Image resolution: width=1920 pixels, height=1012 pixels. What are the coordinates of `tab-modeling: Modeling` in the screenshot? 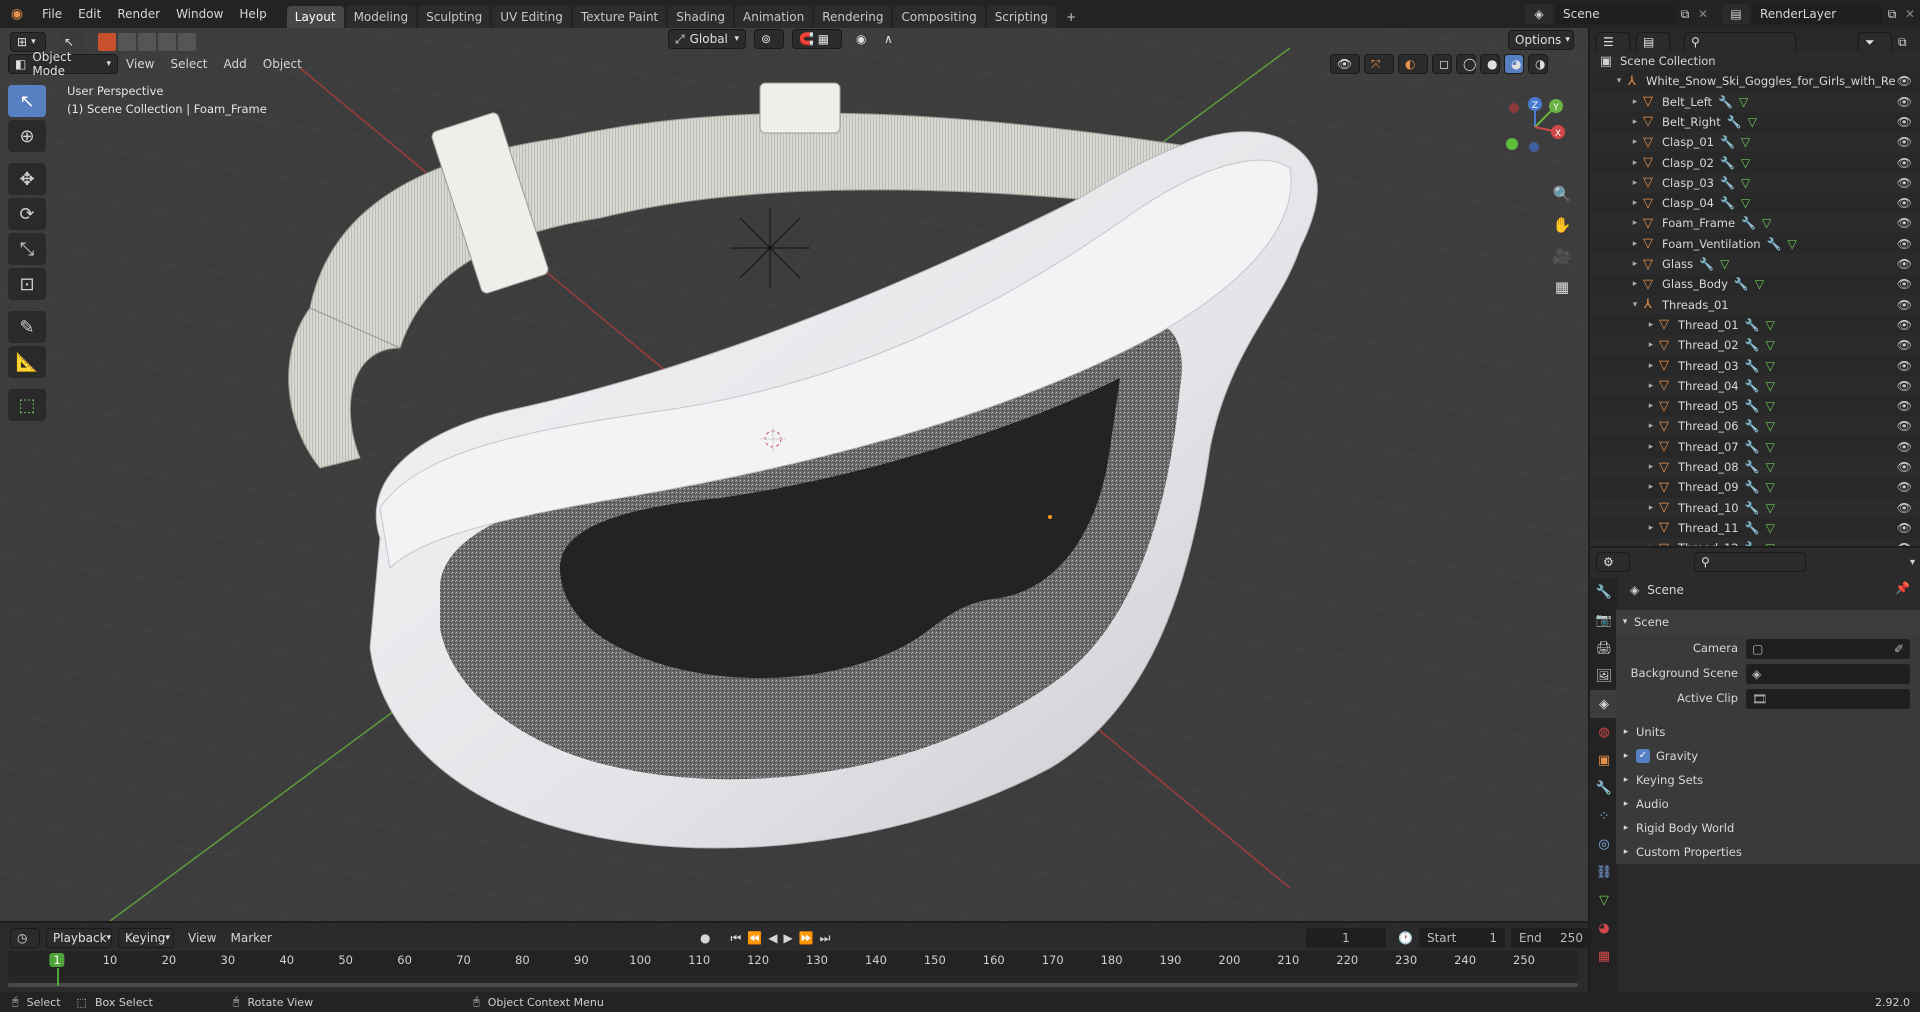 It's located at (381, 17).